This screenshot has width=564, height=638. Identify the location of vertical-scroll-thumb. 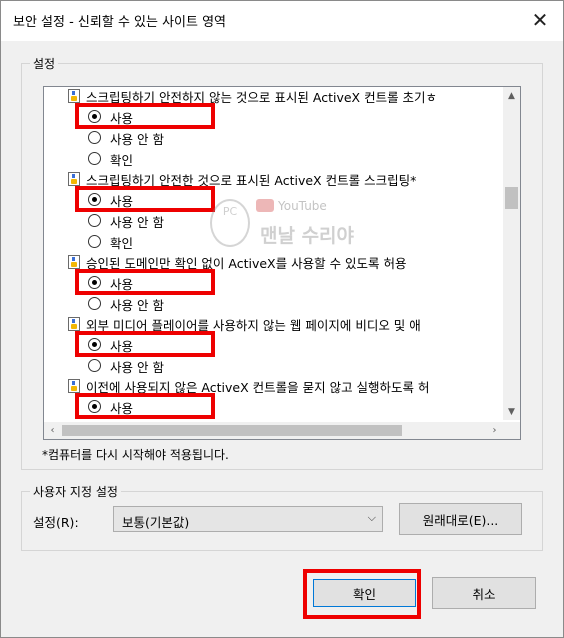
(511, 198).